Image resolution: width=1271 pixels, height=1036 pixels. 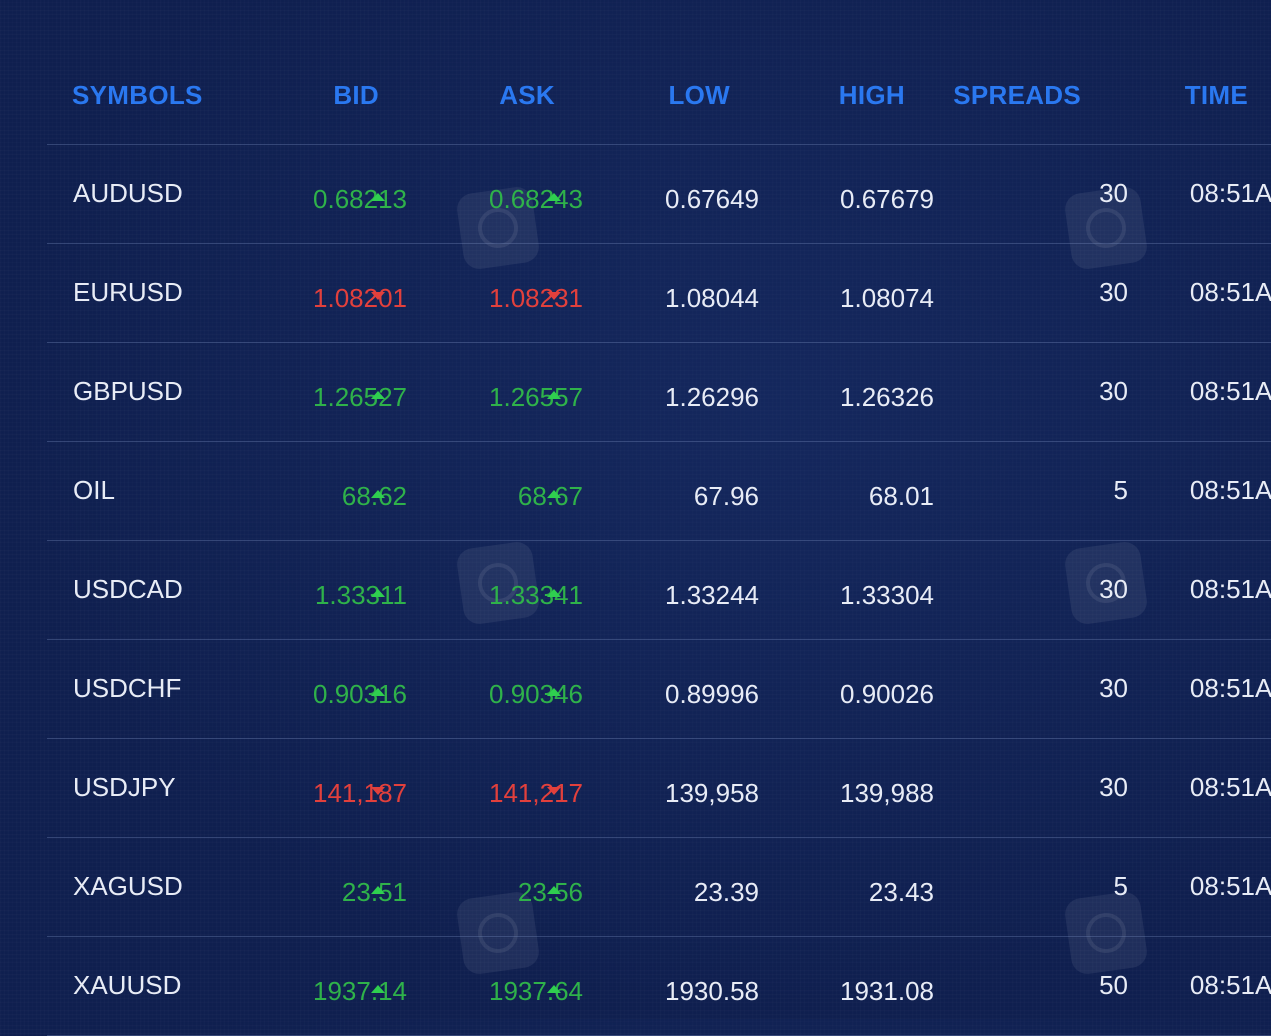 I want to click on low-cell: 23.39, so click(x=726, y=892).